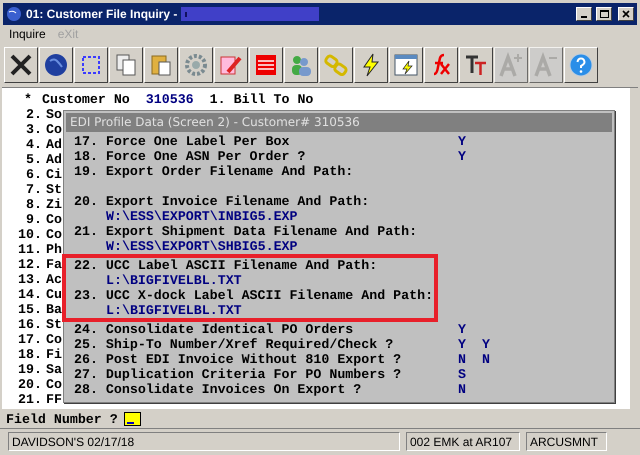 This screenshot has width=640, height=455. Describe the element at coordinates (33, 174) in the screenshot. I see `field-number: 6.` at that location.